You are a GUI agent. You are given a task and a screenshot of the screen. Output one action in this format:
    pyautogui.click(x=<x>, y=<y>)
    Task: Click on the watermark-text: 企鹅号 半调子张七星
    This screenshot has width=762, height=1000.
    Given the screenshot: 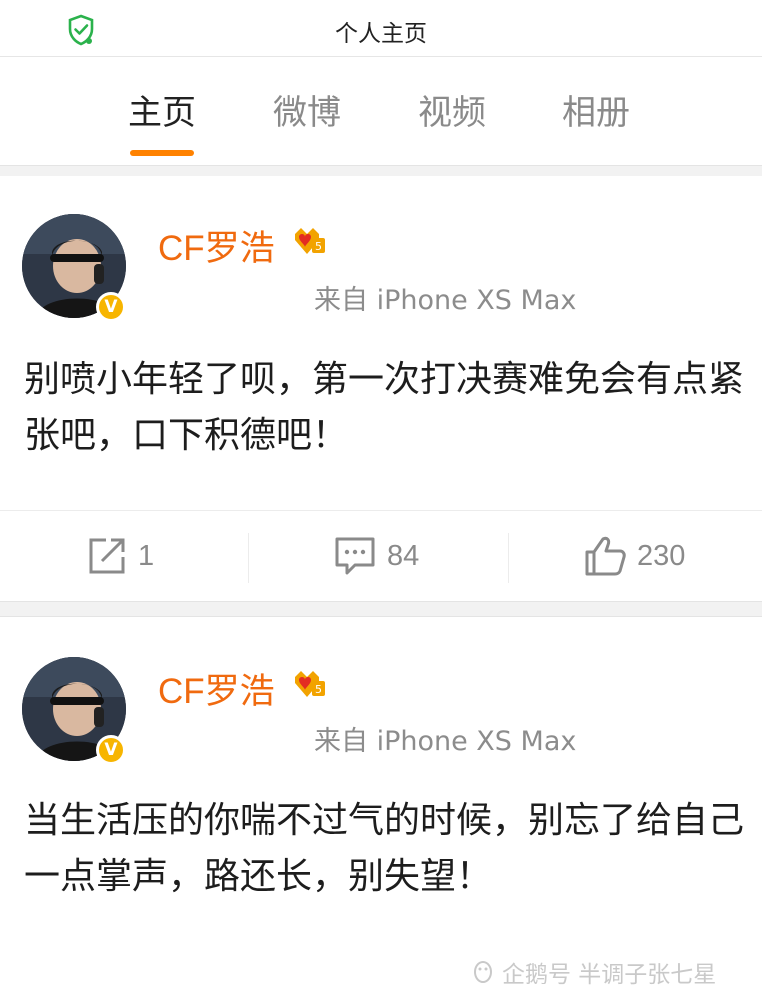 What is the action you would take?
    pyautogui.click(x=609, y=975)
    